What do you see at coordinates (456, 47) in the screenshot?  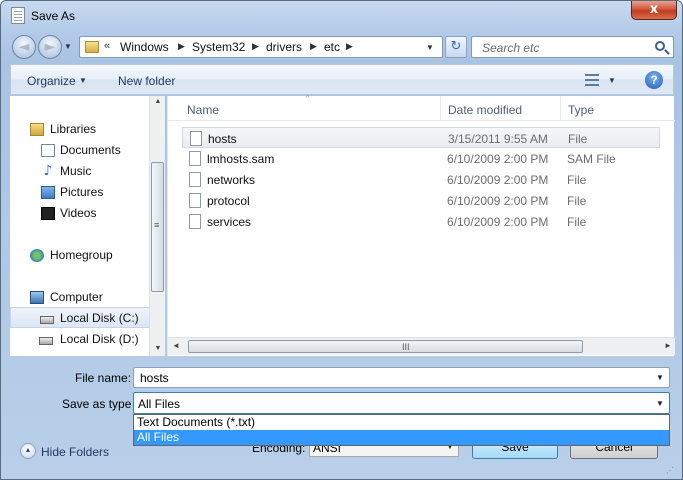 I see `refresh-button: ↻` at bounding box center [456, 47].